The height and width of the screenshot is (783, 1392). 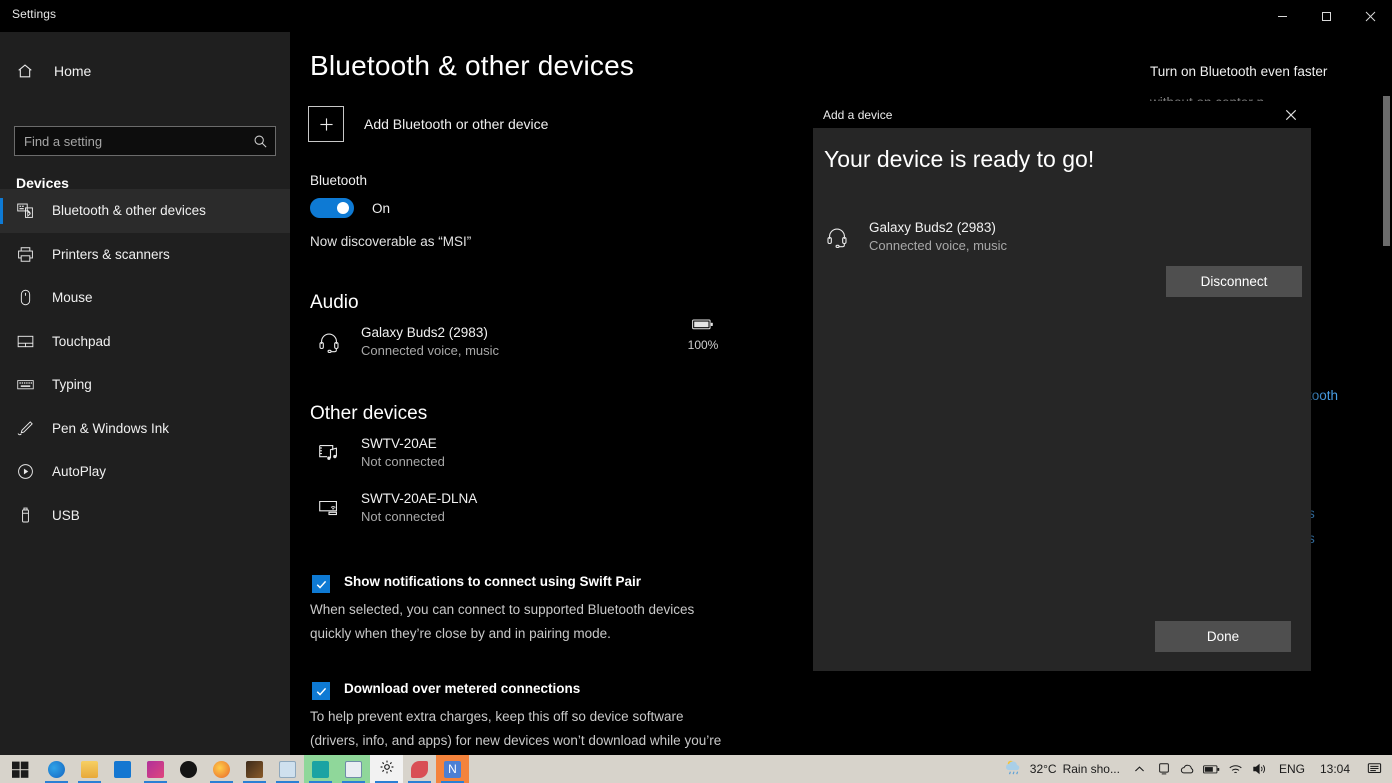 I want to click on add-device-label: Add Bluetooth or other device, so click(x=456, y=124).